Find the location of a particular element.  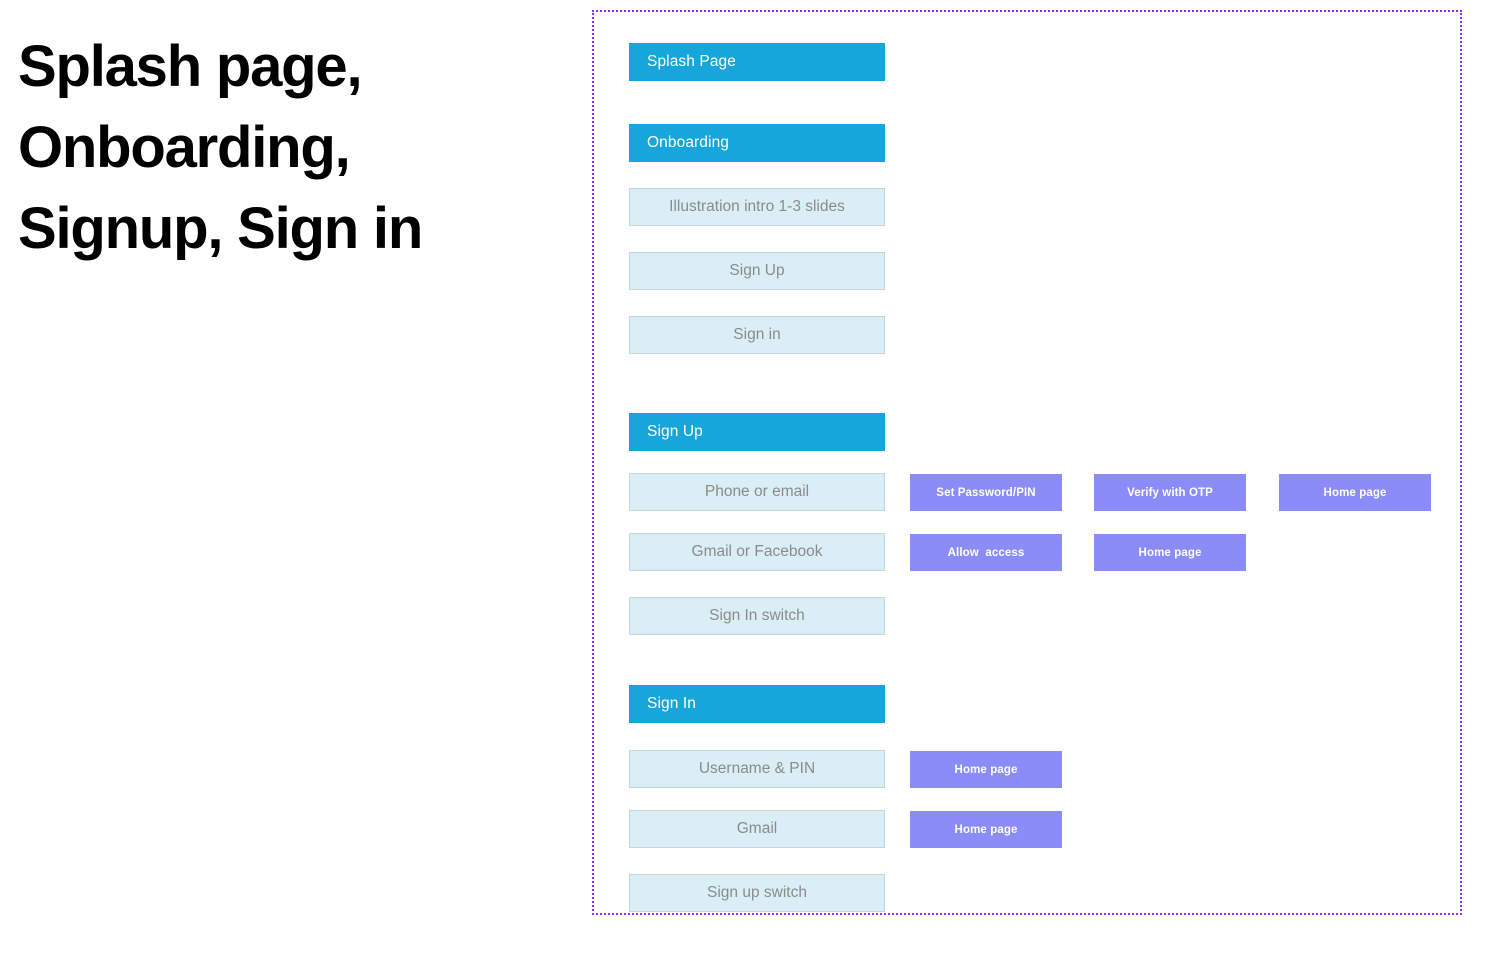

screen-node: Sign up switch is located at coordinates (757, 893).